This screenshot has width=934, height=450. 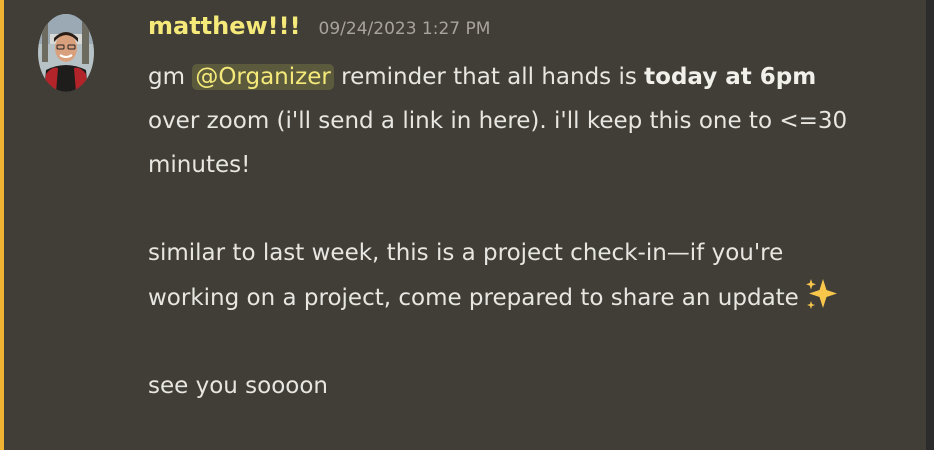 I want to click on bold-time: today at 6pm, so click(x=730, y=77).